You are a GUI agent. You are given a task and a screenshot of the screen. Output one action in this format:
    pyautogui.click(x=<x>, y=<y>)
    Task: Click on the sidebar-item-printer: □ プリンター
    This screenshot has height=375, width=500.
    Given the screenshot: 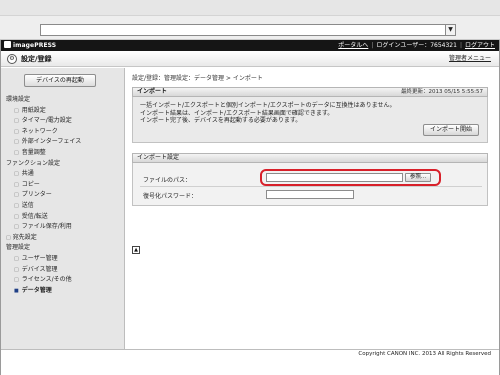 What is the action you would take?
    pyautogui.click(x=62, y=195)
    